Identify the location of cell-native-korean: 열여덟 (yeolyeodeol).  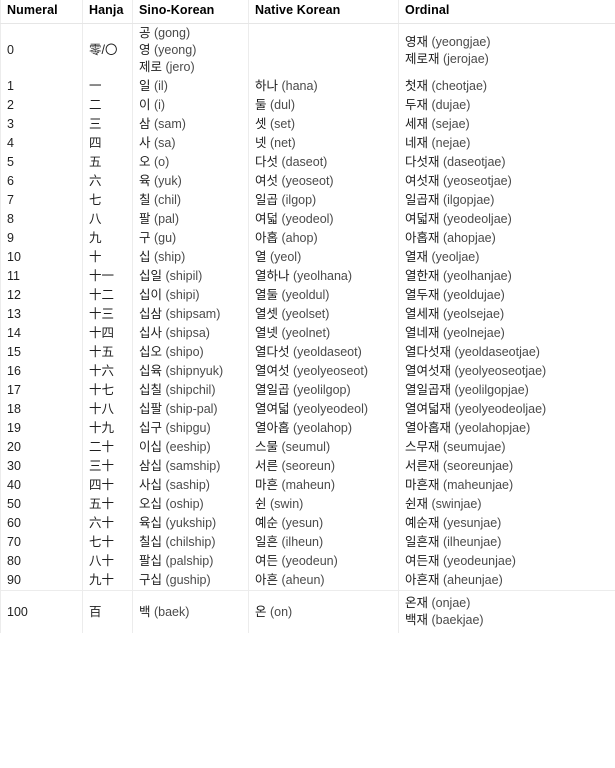
(323, 409).